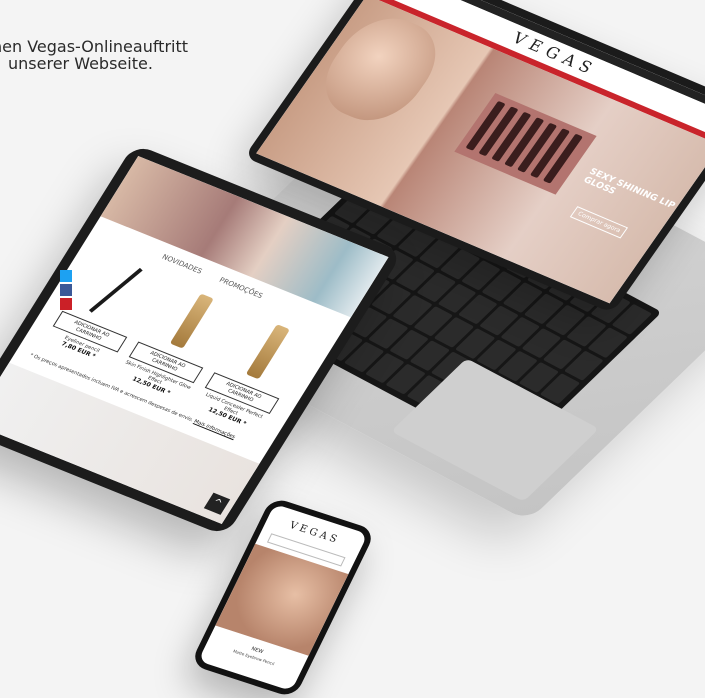 Image resolution: width=705 pixels, height=698 pixels. I want to click on phone-website: VEGAS NEW Matte Eyebrow Pencil, so click(283, 597).